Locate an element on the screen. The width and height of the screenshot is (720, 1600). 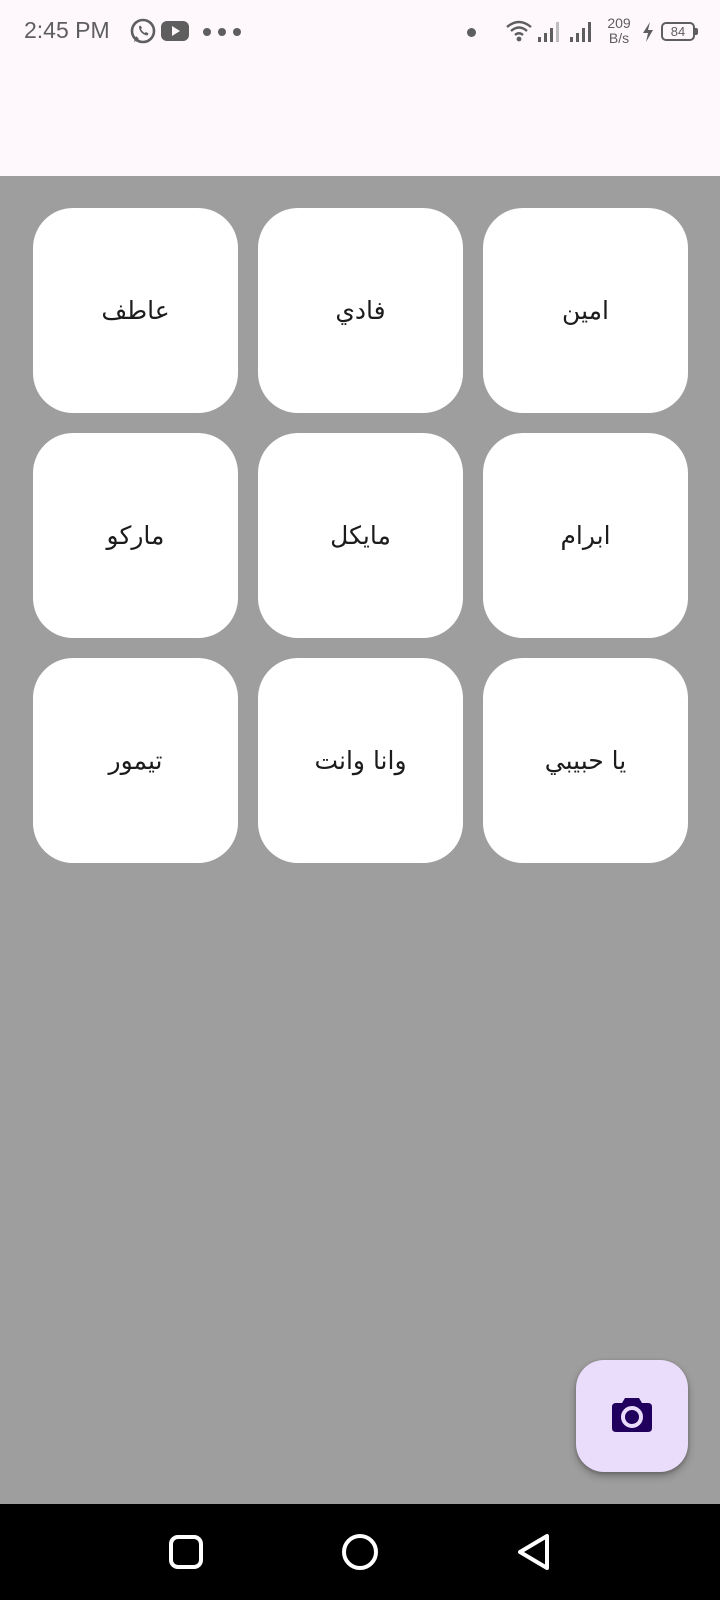
grid-card-label: فادي is located at coordinates (360, 310).